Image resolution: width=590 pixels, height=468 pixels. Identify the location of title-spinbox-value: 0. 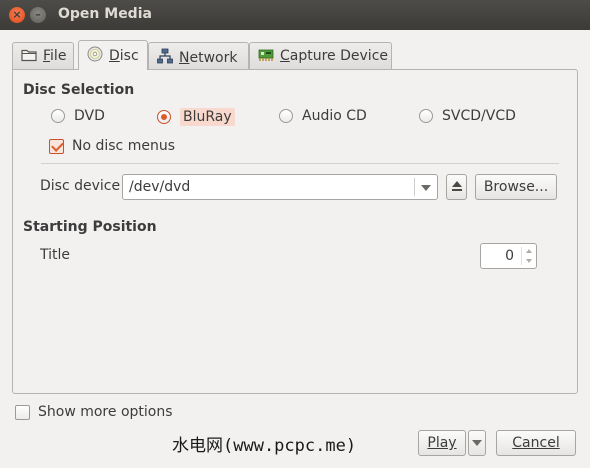
(509, 256).